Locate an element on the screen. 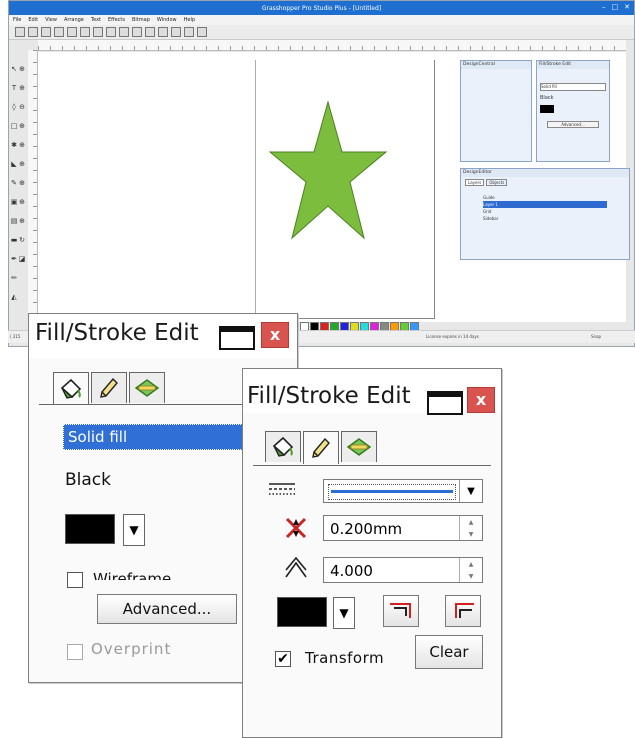 The height and width of the screenshot is (738, 635). stroke-width-spinner: ▲ ▼ is located at coordinates (470, 528).